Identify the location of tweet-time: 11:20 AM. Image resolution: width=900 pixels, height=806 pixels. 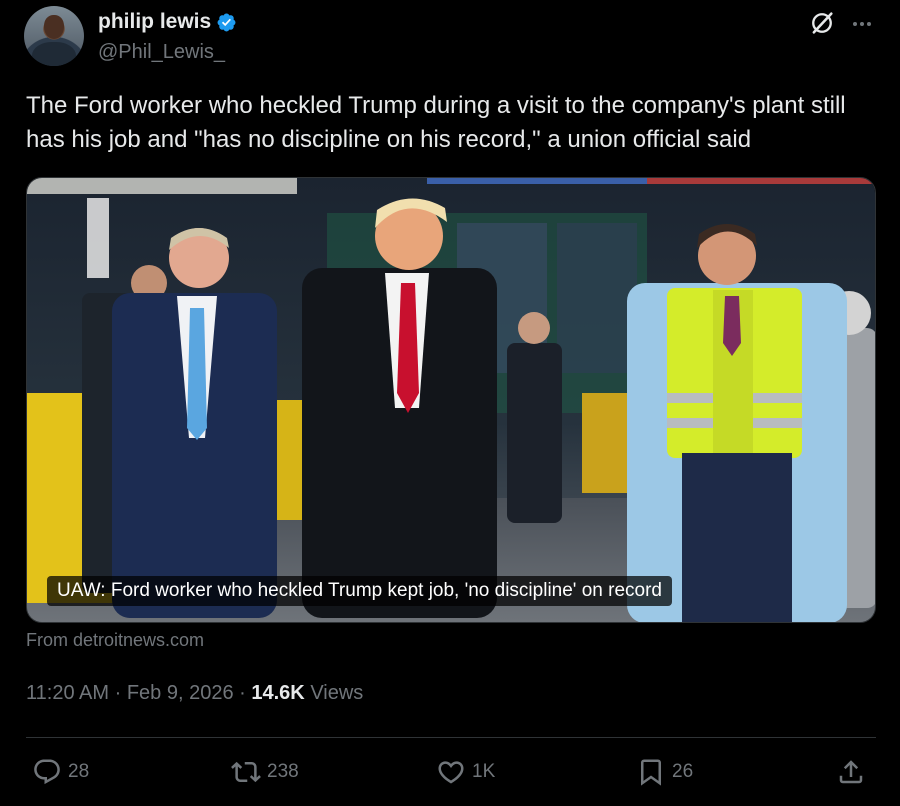
(67, 693).